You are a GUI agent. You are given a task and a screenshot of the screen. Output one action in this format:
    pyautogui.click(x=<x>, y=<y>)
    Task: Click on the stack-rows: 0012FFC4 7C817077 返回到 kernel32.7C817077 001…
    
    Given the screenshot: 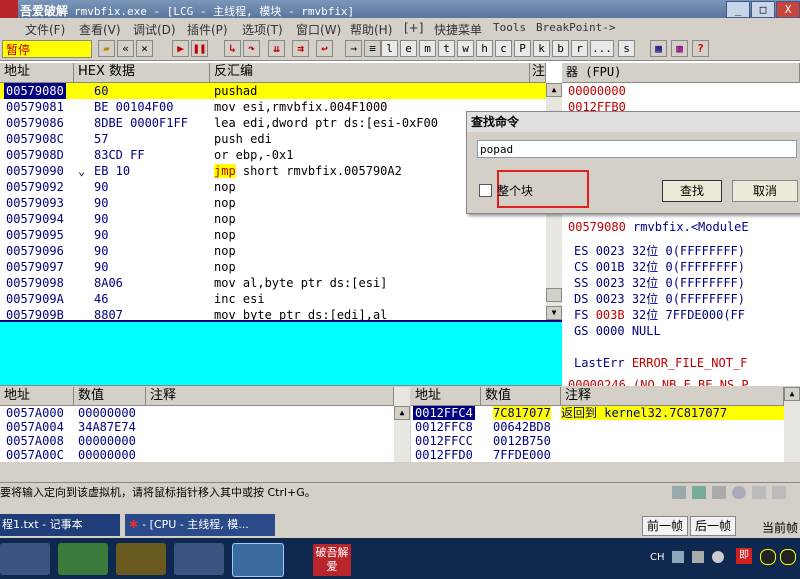 What is the action you would take?
    pyautogui.click(x=597, y=434)
    